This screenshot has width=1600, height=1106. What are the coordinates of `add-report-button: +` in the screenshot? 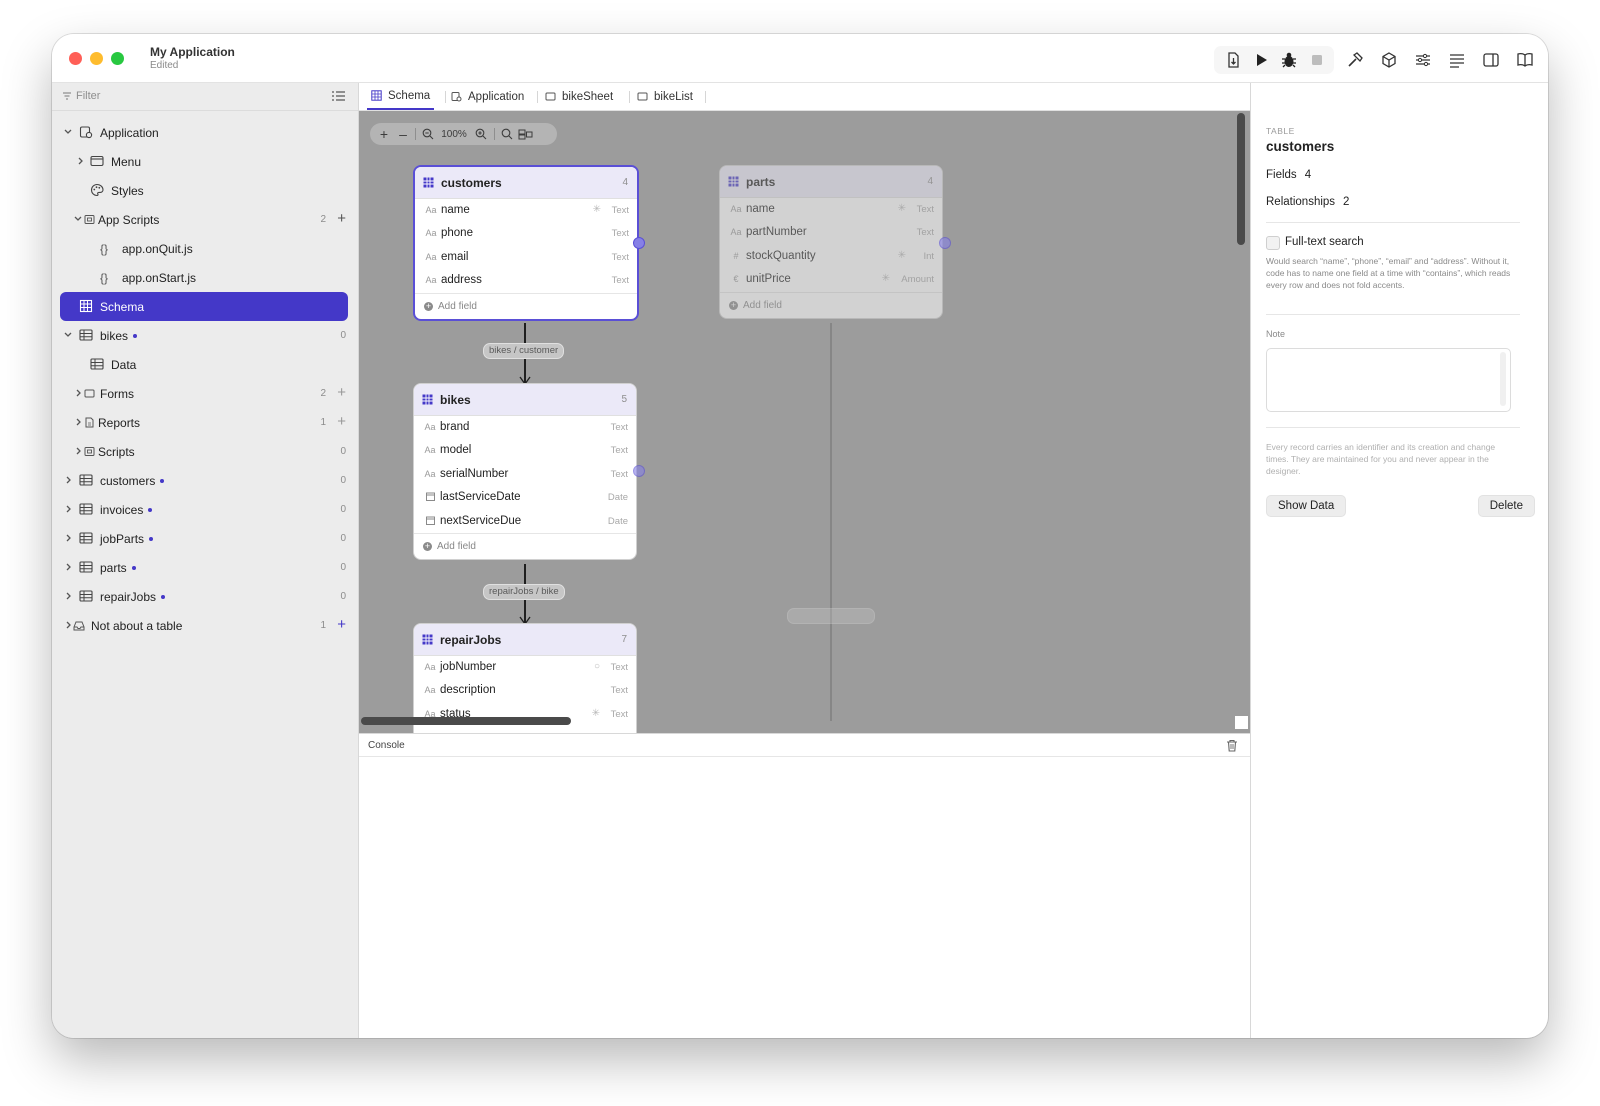 It's located at (341, 421).